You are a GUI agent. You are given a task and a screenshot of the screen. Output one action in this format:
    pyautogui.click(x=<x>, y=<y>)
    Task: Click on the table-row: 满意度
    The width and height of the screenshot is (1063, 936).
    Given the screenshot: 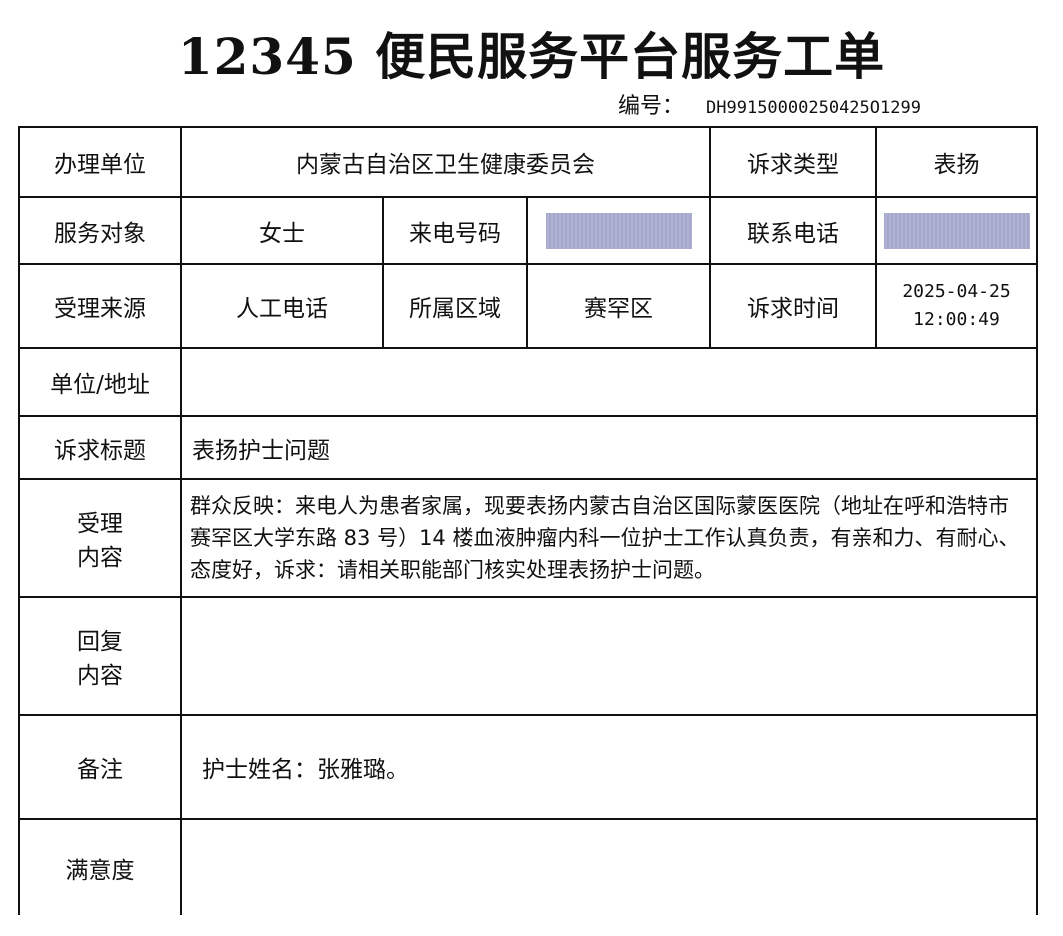 What is the action you would take?
    pyautogui.click(x=528, y=866)
    